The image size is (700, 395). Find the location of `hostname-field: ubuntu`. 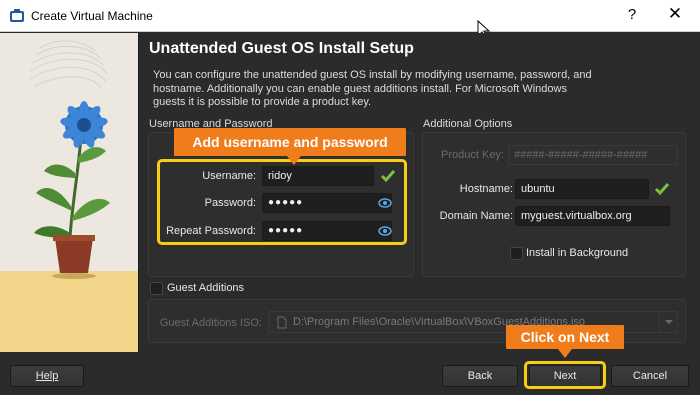

hostname-field: ubuntu is located at coordinates (582, 189).